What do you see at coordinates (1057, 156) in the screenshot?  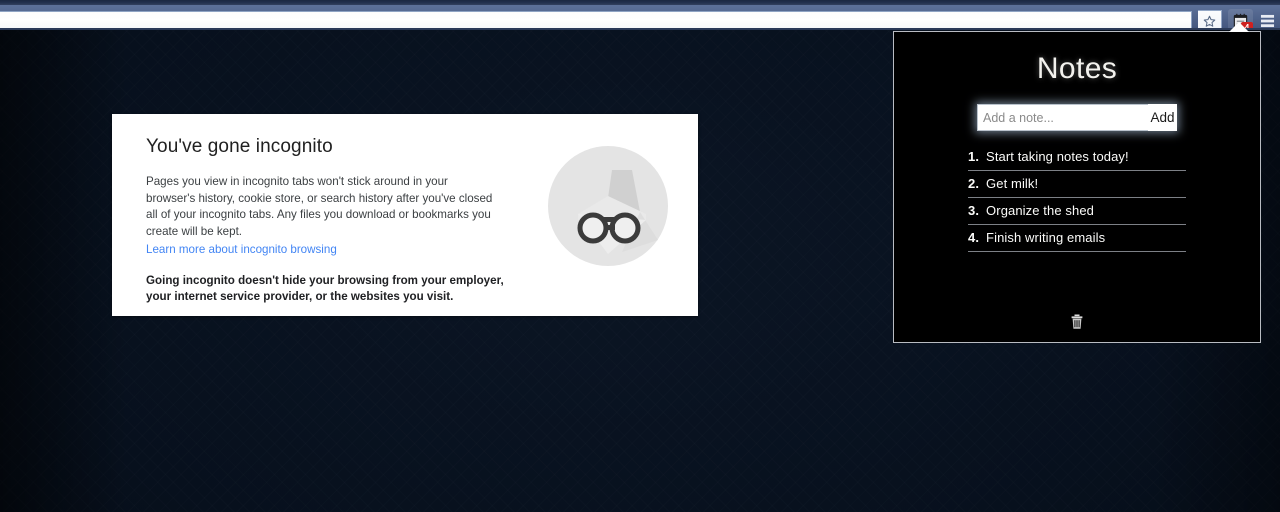 I see `note-text: Start taking notes today!` at bounding box center [1057, 156].